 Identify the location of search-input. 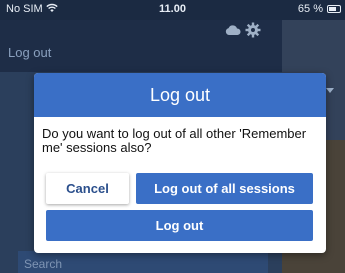
(143, 262).